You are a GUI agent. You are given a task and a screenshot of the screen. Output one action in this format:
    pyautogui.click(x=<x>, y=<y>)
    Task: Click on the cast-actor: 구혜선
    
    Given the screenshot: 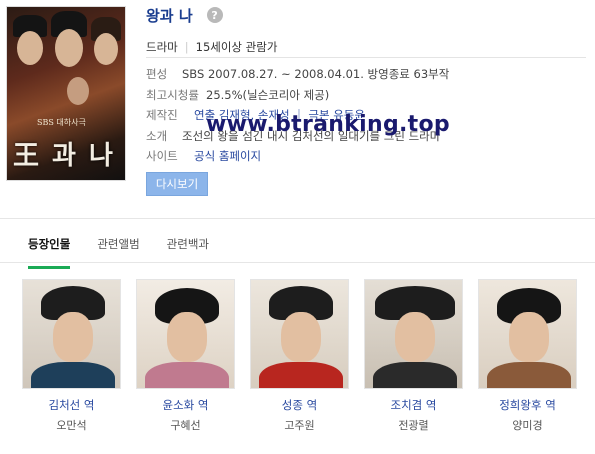 What is the action you would take?
    pyautogui.click(x=185, y=425)
    